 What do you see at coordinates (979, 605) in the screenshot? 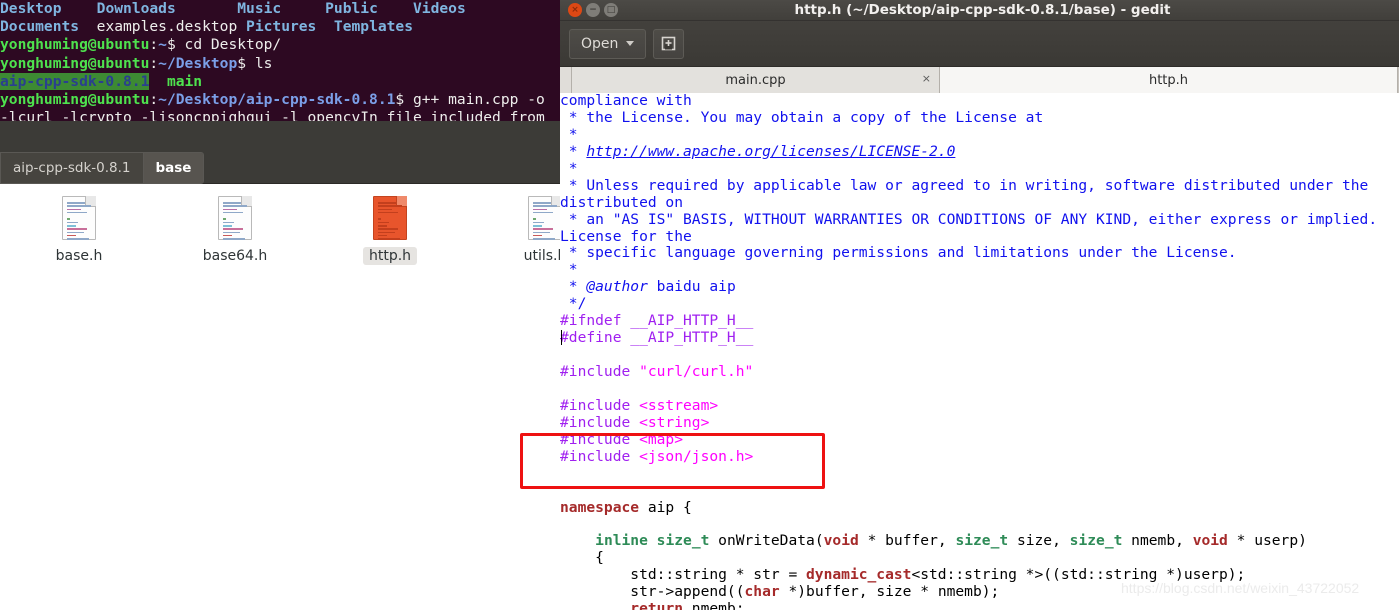
I see `code-line: return nmemb;` at bounding box center [979, 605].